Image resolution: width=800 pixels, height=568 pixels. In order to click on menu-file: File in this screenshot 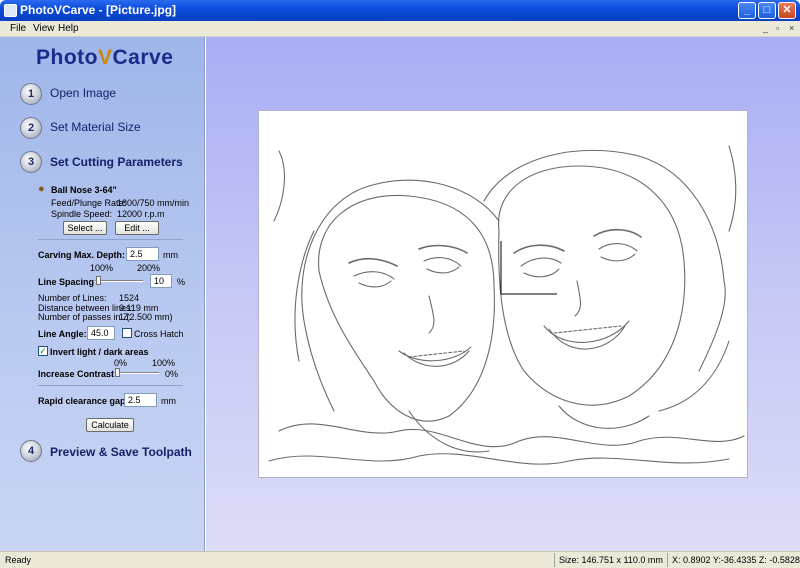, I will do `click(18, 28)`.